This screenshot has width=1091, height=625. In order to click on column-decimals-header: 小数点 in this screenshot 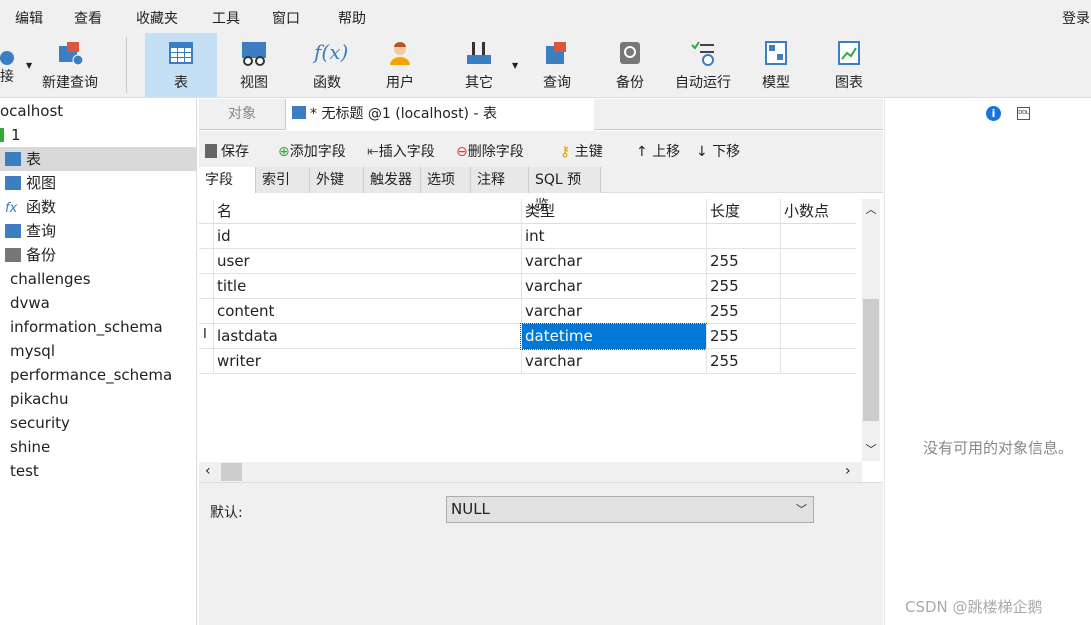, I will do `click(818, 211)`.